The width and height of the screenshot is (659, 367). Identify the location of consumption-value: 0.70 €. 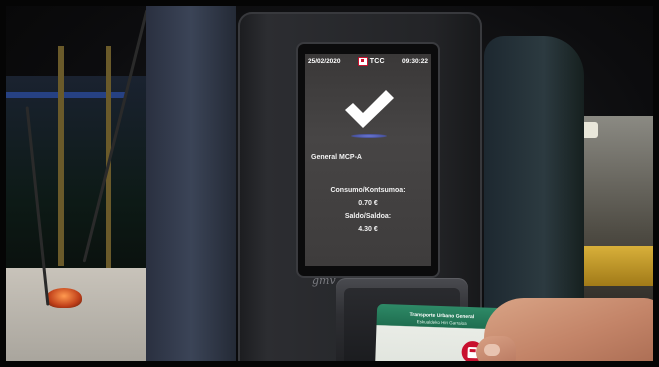
(368, 203).